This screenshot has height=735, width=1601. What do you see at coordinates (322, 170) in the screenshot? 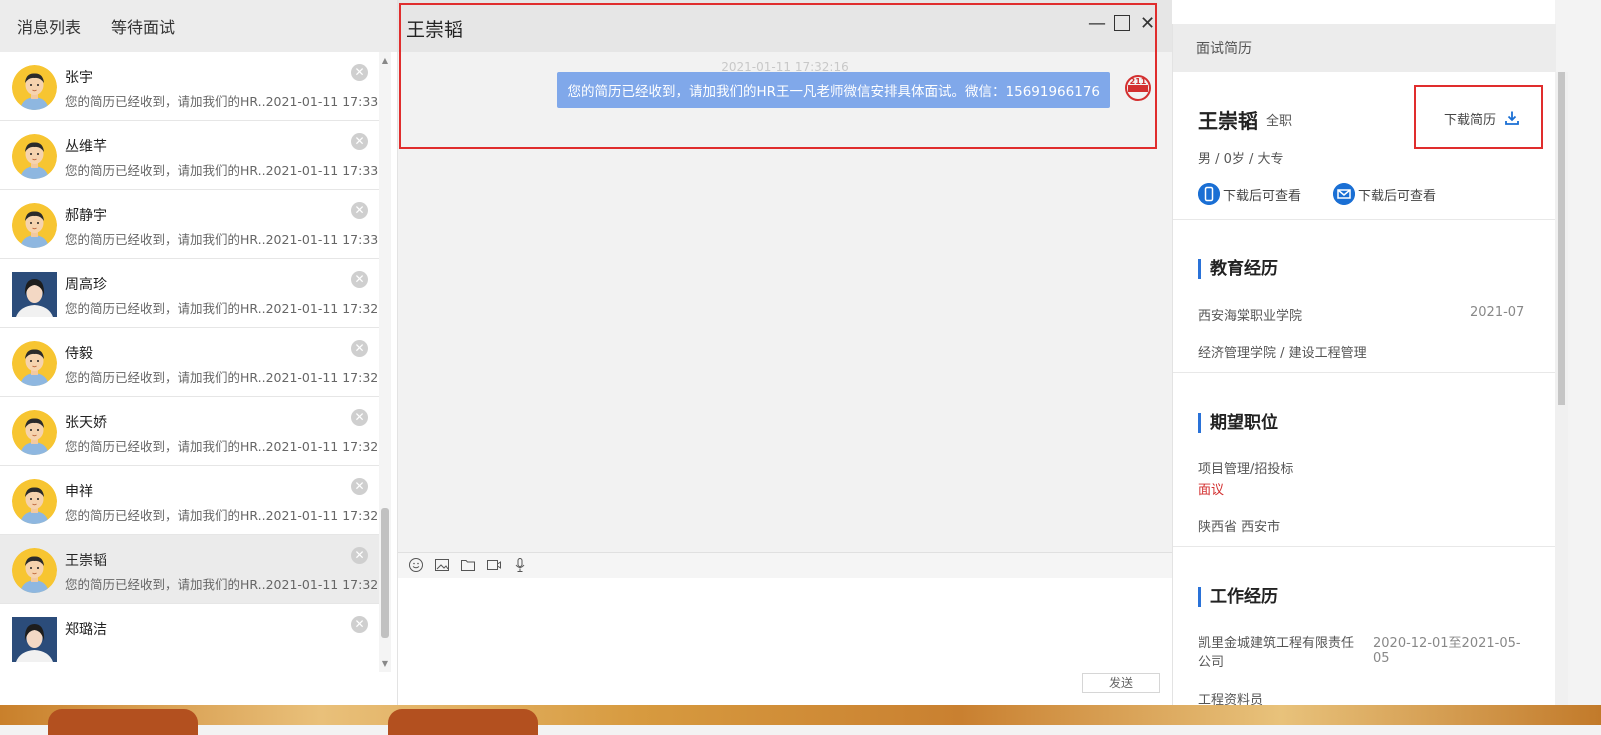
I see `preview-time: 2021-01-11 17:33:14` at bounding box center [322, 170].